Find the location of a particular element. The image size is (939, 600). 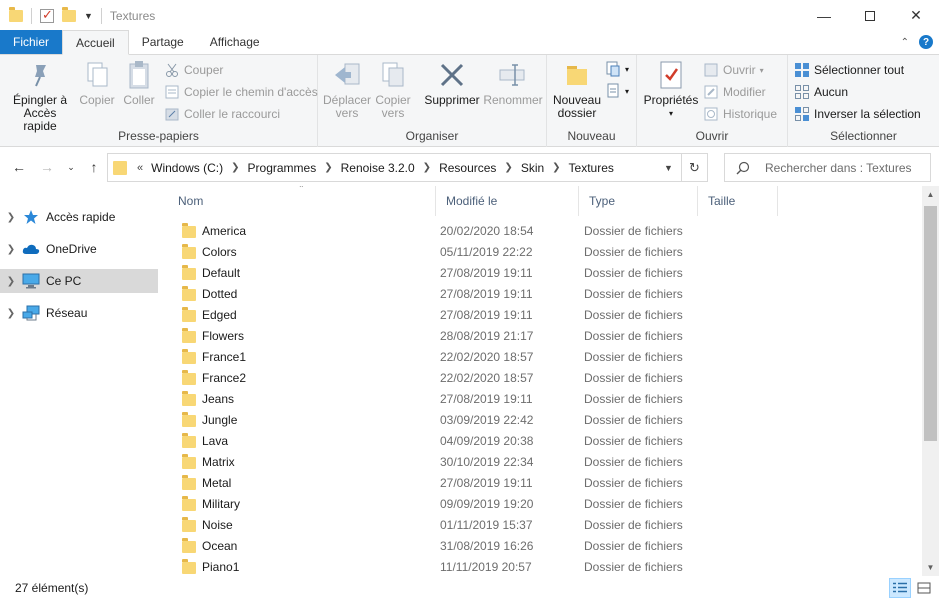

search-placeholder: Rechercher dans : Textures is located at coordinates (838, 167).